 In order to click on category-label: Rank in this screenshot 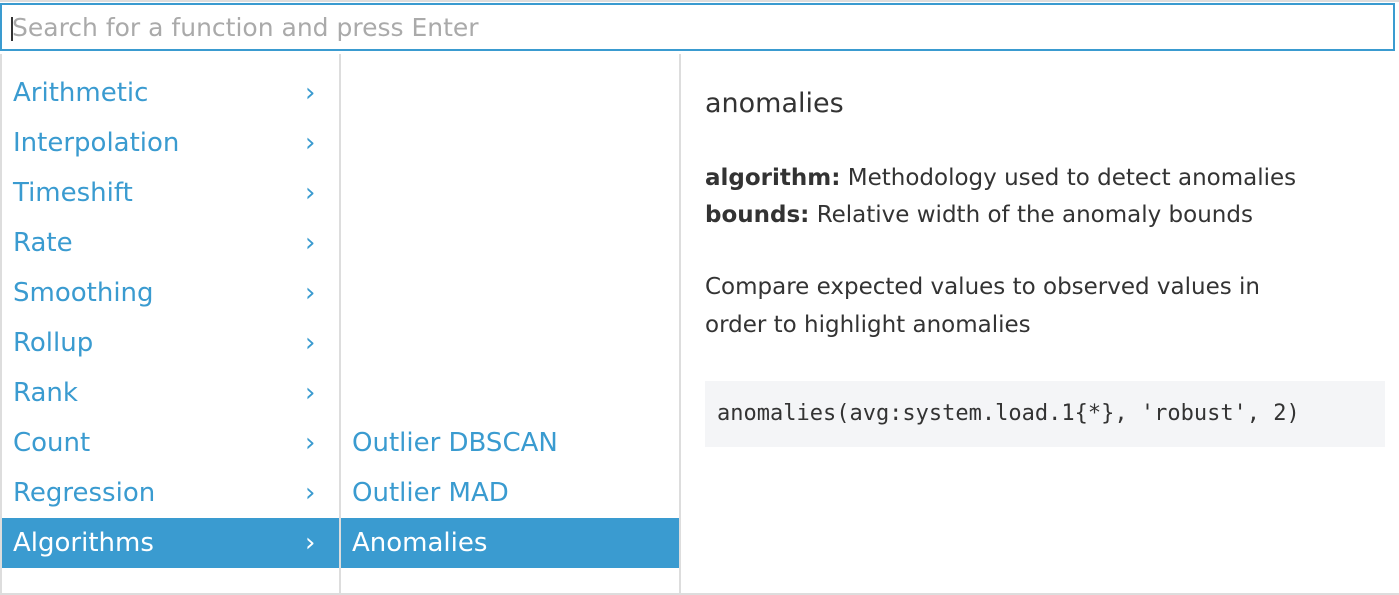, I will do `click(45, 393)`.